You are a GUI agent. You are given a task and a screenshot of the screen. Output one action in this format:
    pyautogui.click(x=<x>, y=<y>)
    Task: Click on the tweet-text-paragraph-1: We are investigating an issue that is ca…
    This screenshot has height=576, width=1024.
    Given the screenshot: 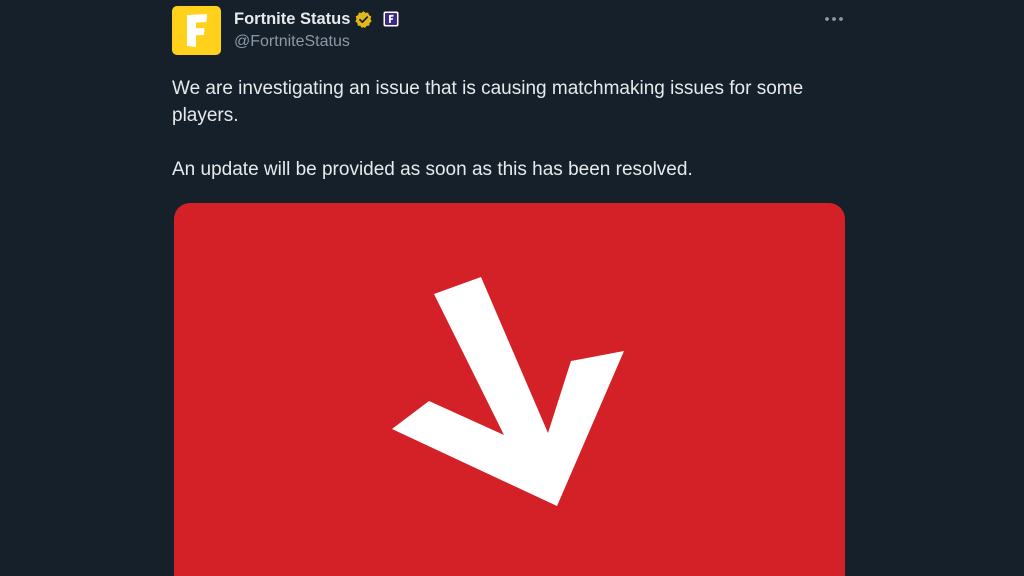 What is the action you would take?
    pyautogui.click(x=488, y=102)
    